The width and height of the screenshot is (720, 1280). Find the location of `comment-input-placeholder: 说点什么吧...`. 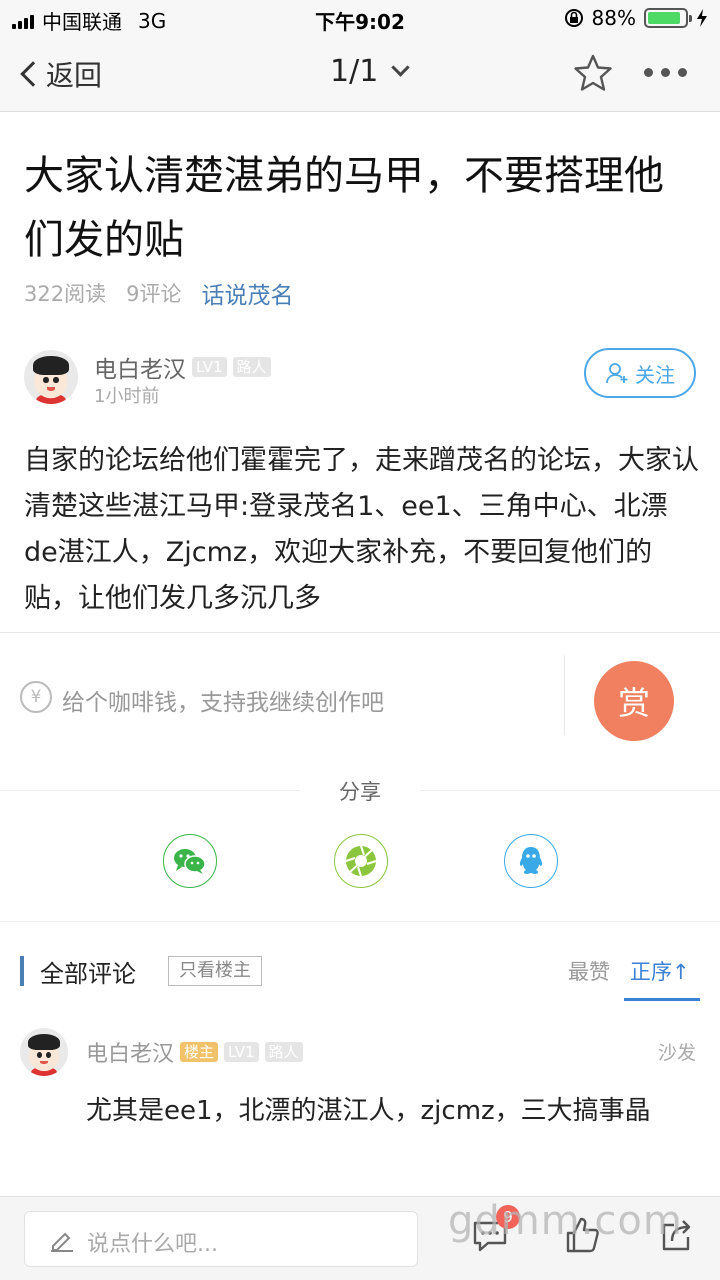

comment-input-placeholder: 说点什么吧... is located at coordinates (152, 1244).